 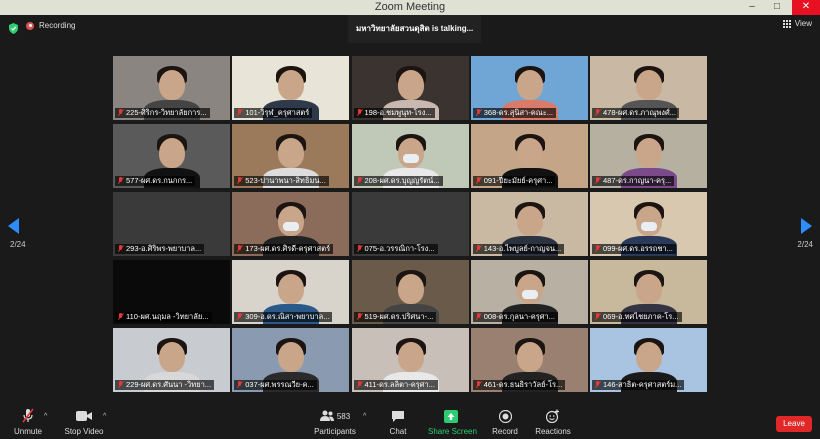 I want to click on title-bar: Zoom Meeting – □ ✕, so click(x=410, y=7).